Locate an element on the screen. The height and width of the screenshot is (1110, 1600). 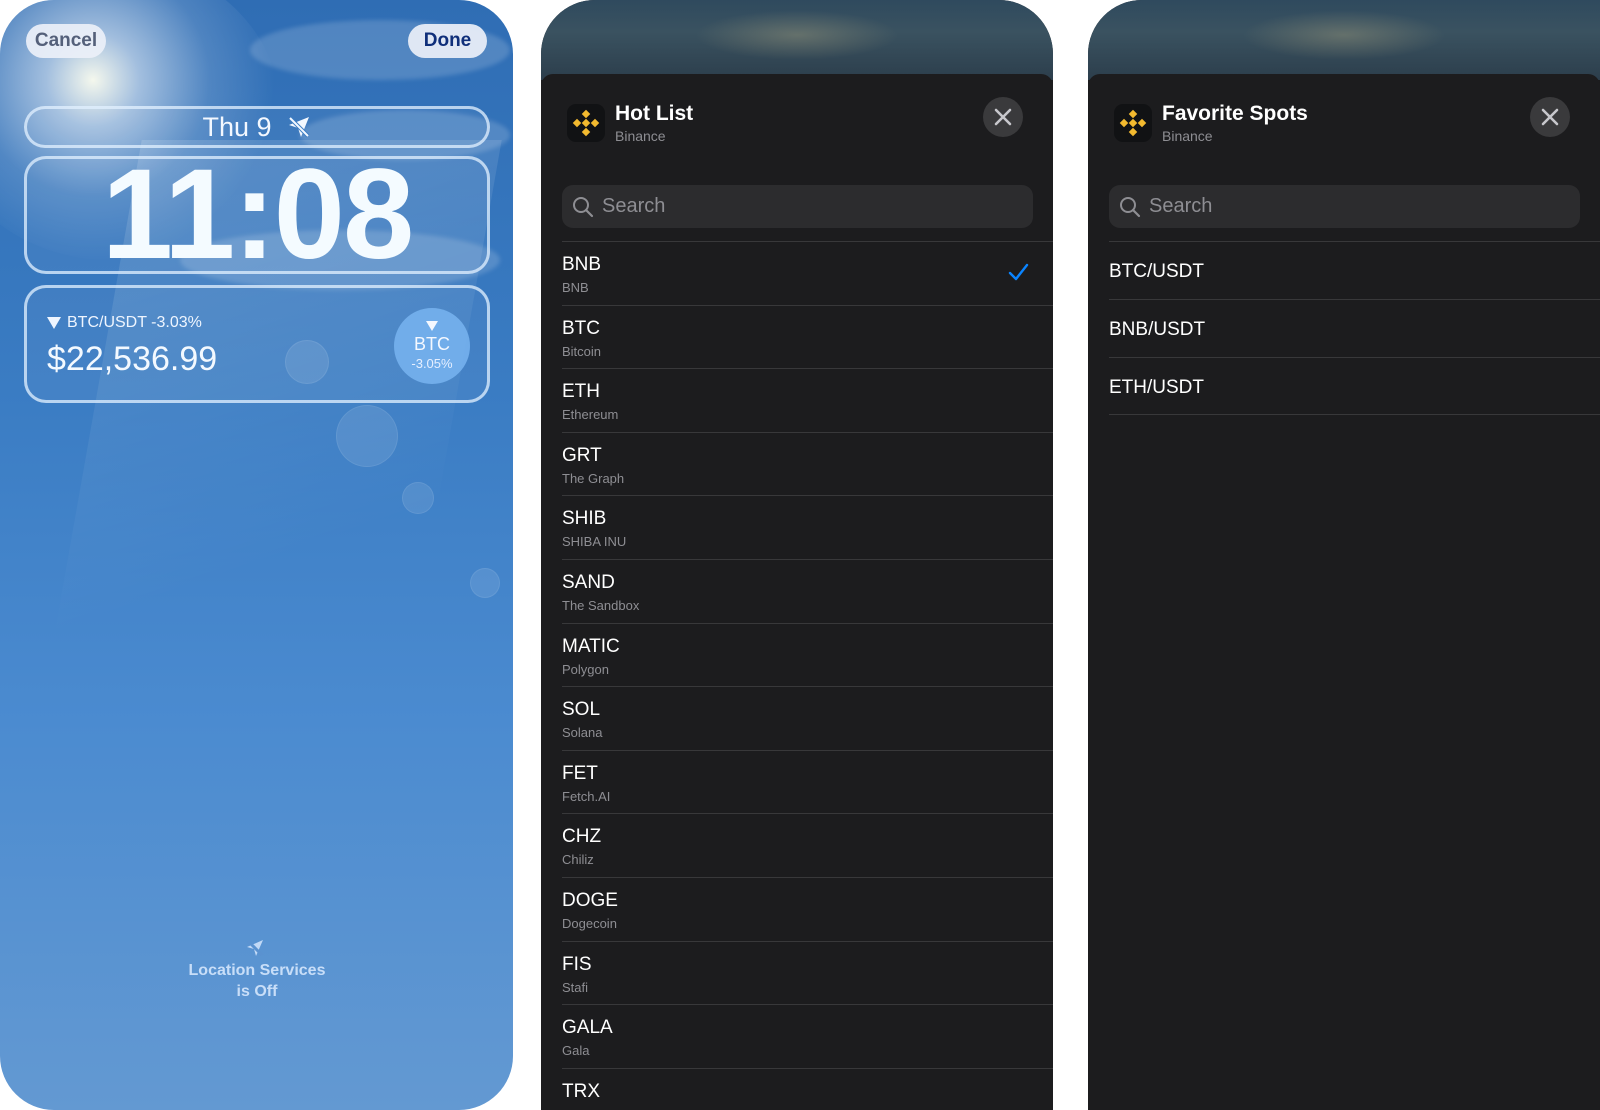
coin-symbol: SAND is located at coordinates (588, 582).